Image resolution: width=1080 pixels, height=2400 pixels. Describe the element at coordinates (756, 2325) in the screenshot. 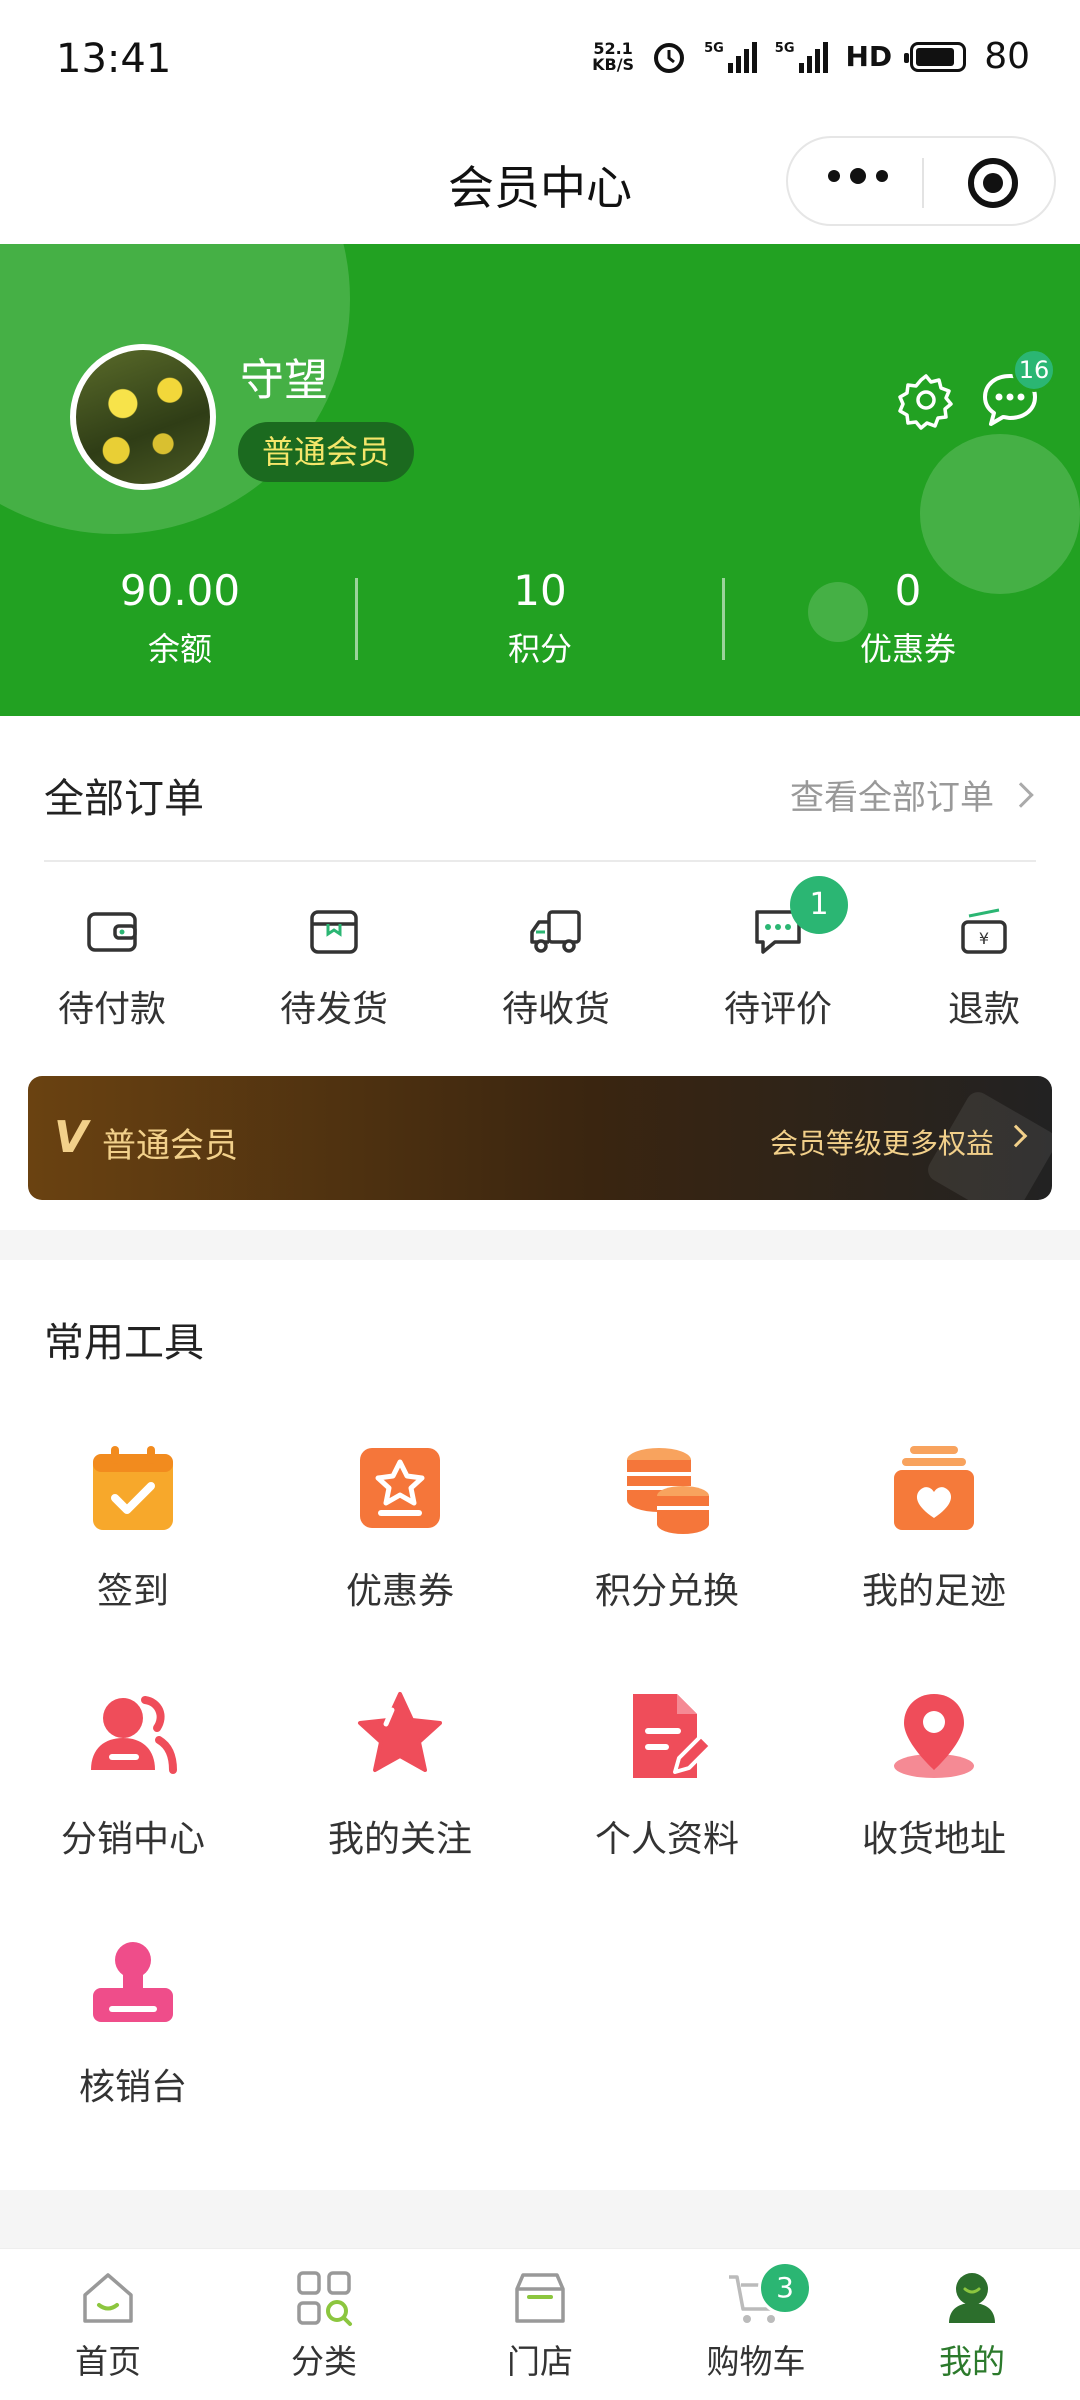

I see `tab-cart: 购物车` at that location.